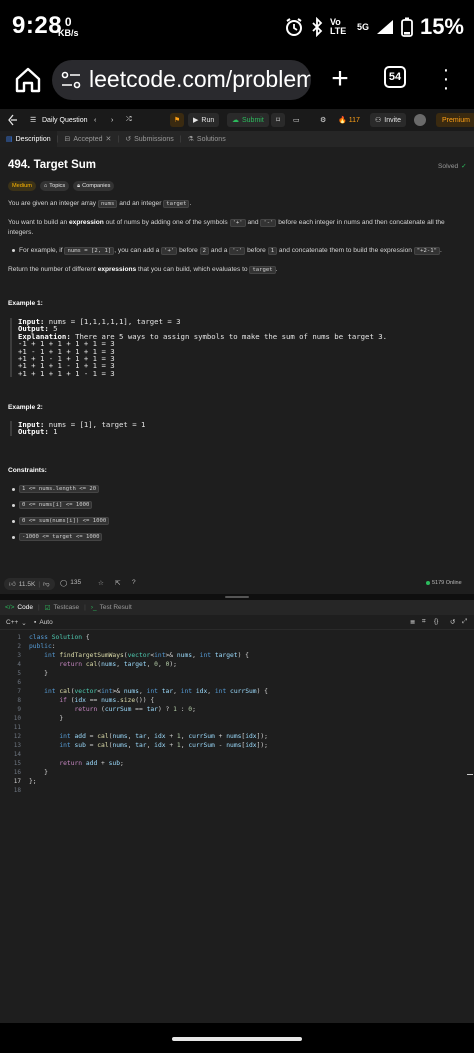 The image size is (474, 1053). Describe the element at coordinates (33, 120) in the screenshot. I see `problem-list-icon: ☰` at that location.